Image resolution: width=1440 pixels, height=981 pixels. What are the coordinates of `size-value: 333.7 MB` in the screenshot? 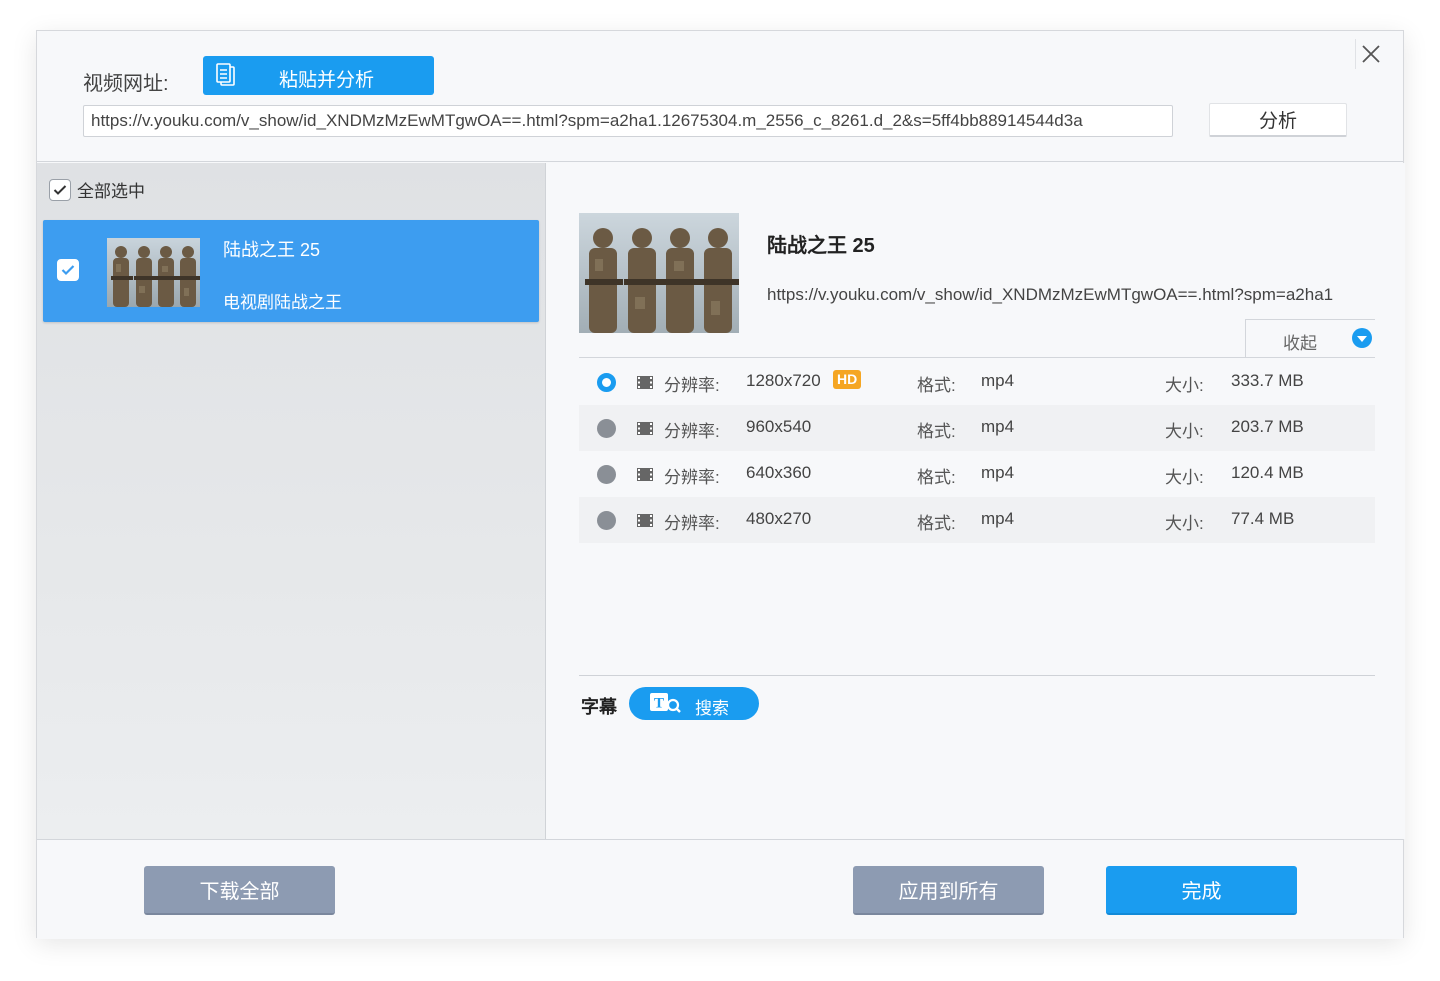 It's located at (1267, 380).